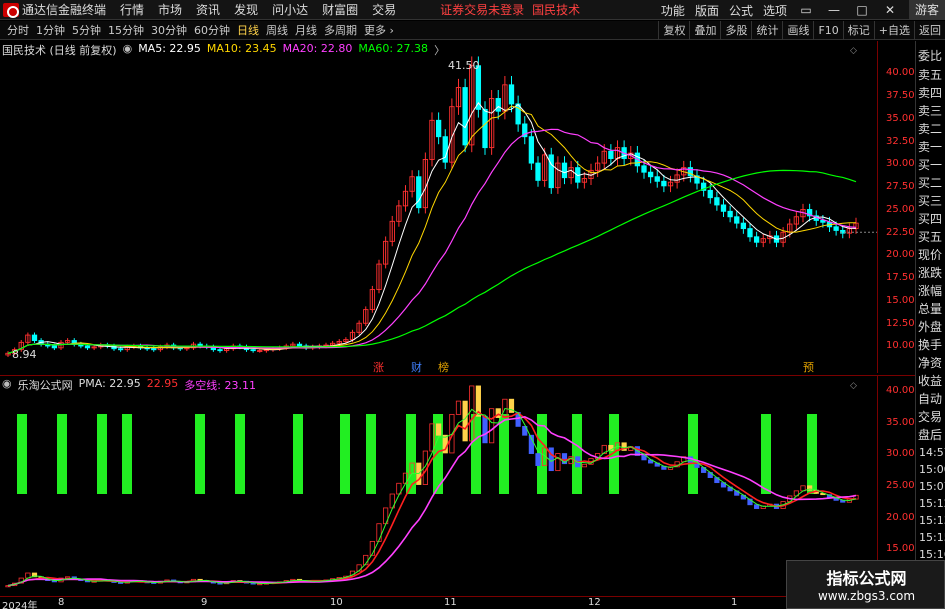 The height and width of the screenshot is (609, 945). I want to click on app-logo-icon, so click(11, 10).